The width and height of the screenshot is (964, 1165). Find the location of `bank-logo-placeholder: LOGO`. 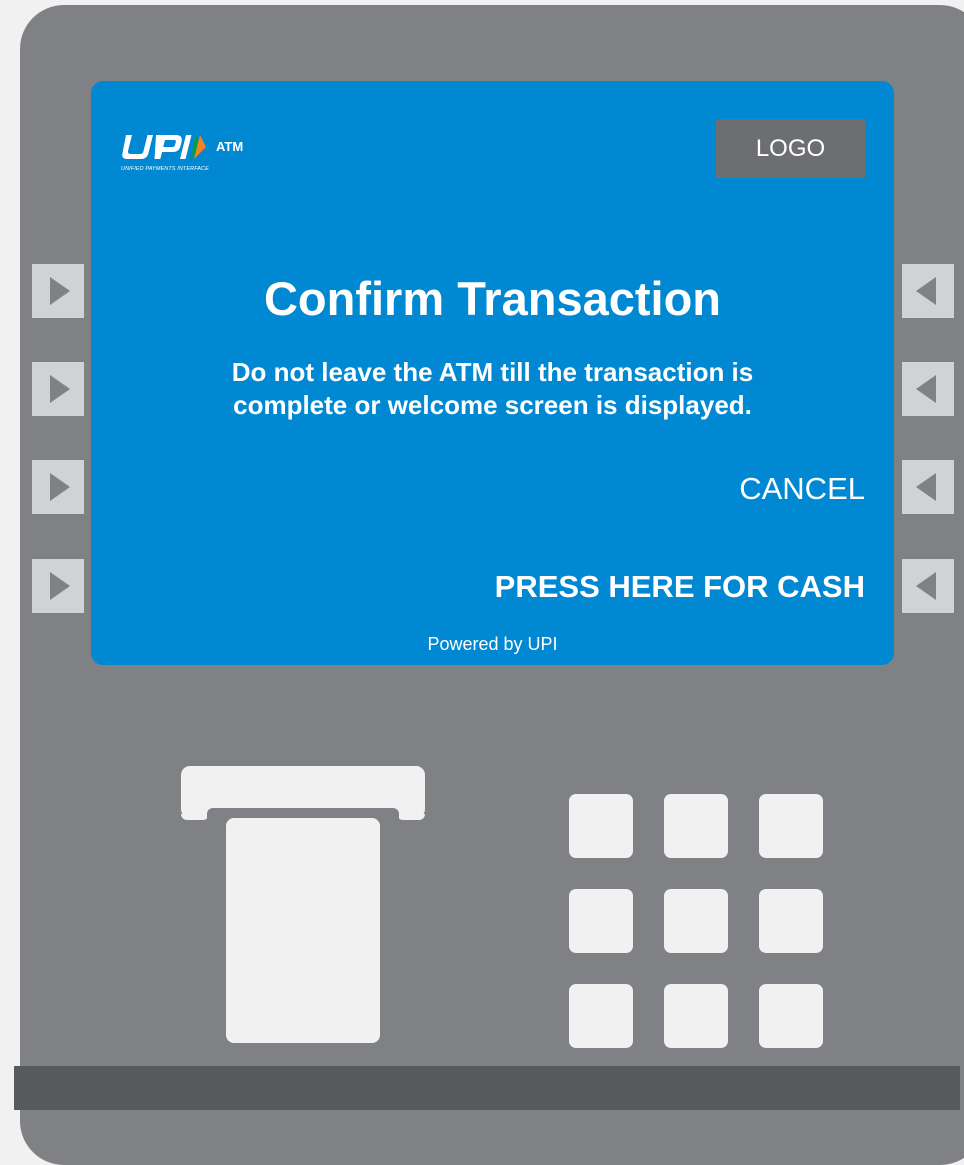

bank-logo-placeholder: LOGO is located at coordinates (790, 148).